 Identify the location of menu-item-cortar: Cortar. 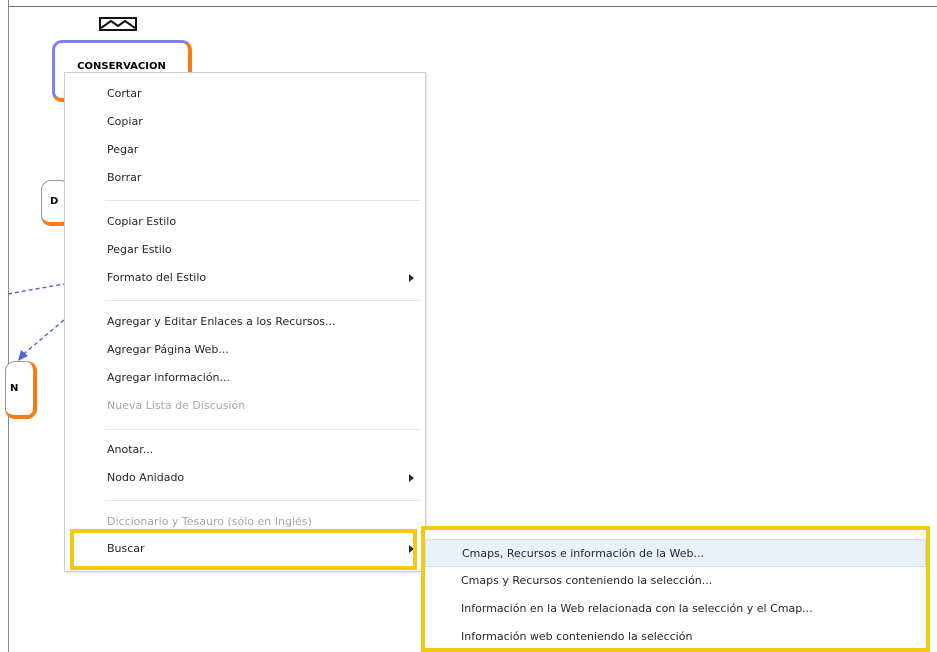
(245, 94).